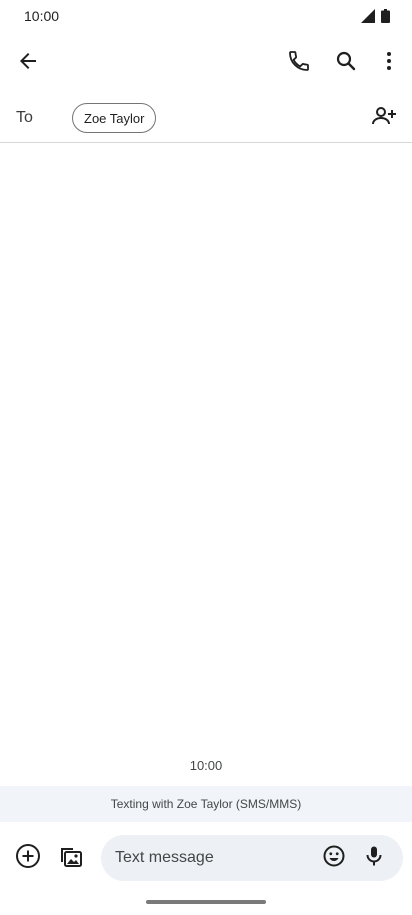  I want to click on back-arrow-icon, so click(28, 63).